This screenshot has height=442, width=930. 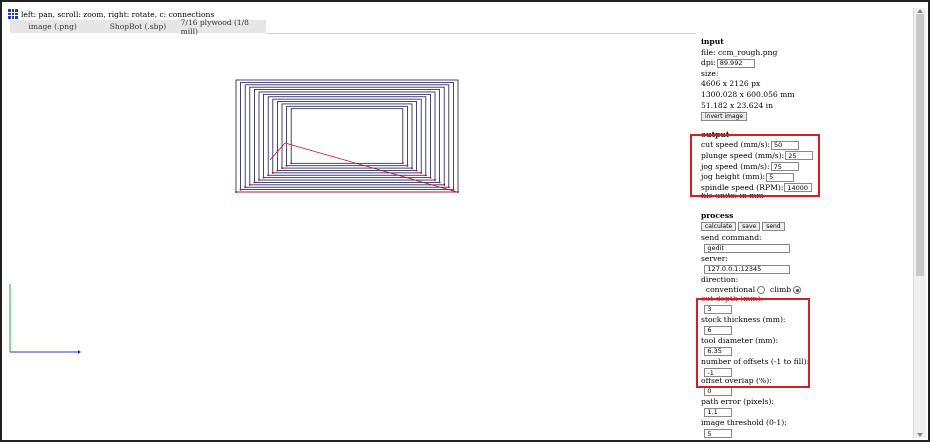 What do you see at coordinates (13, 14) in the screenshot?
I see `app-grid-icon` at bounding box center [13, 14].